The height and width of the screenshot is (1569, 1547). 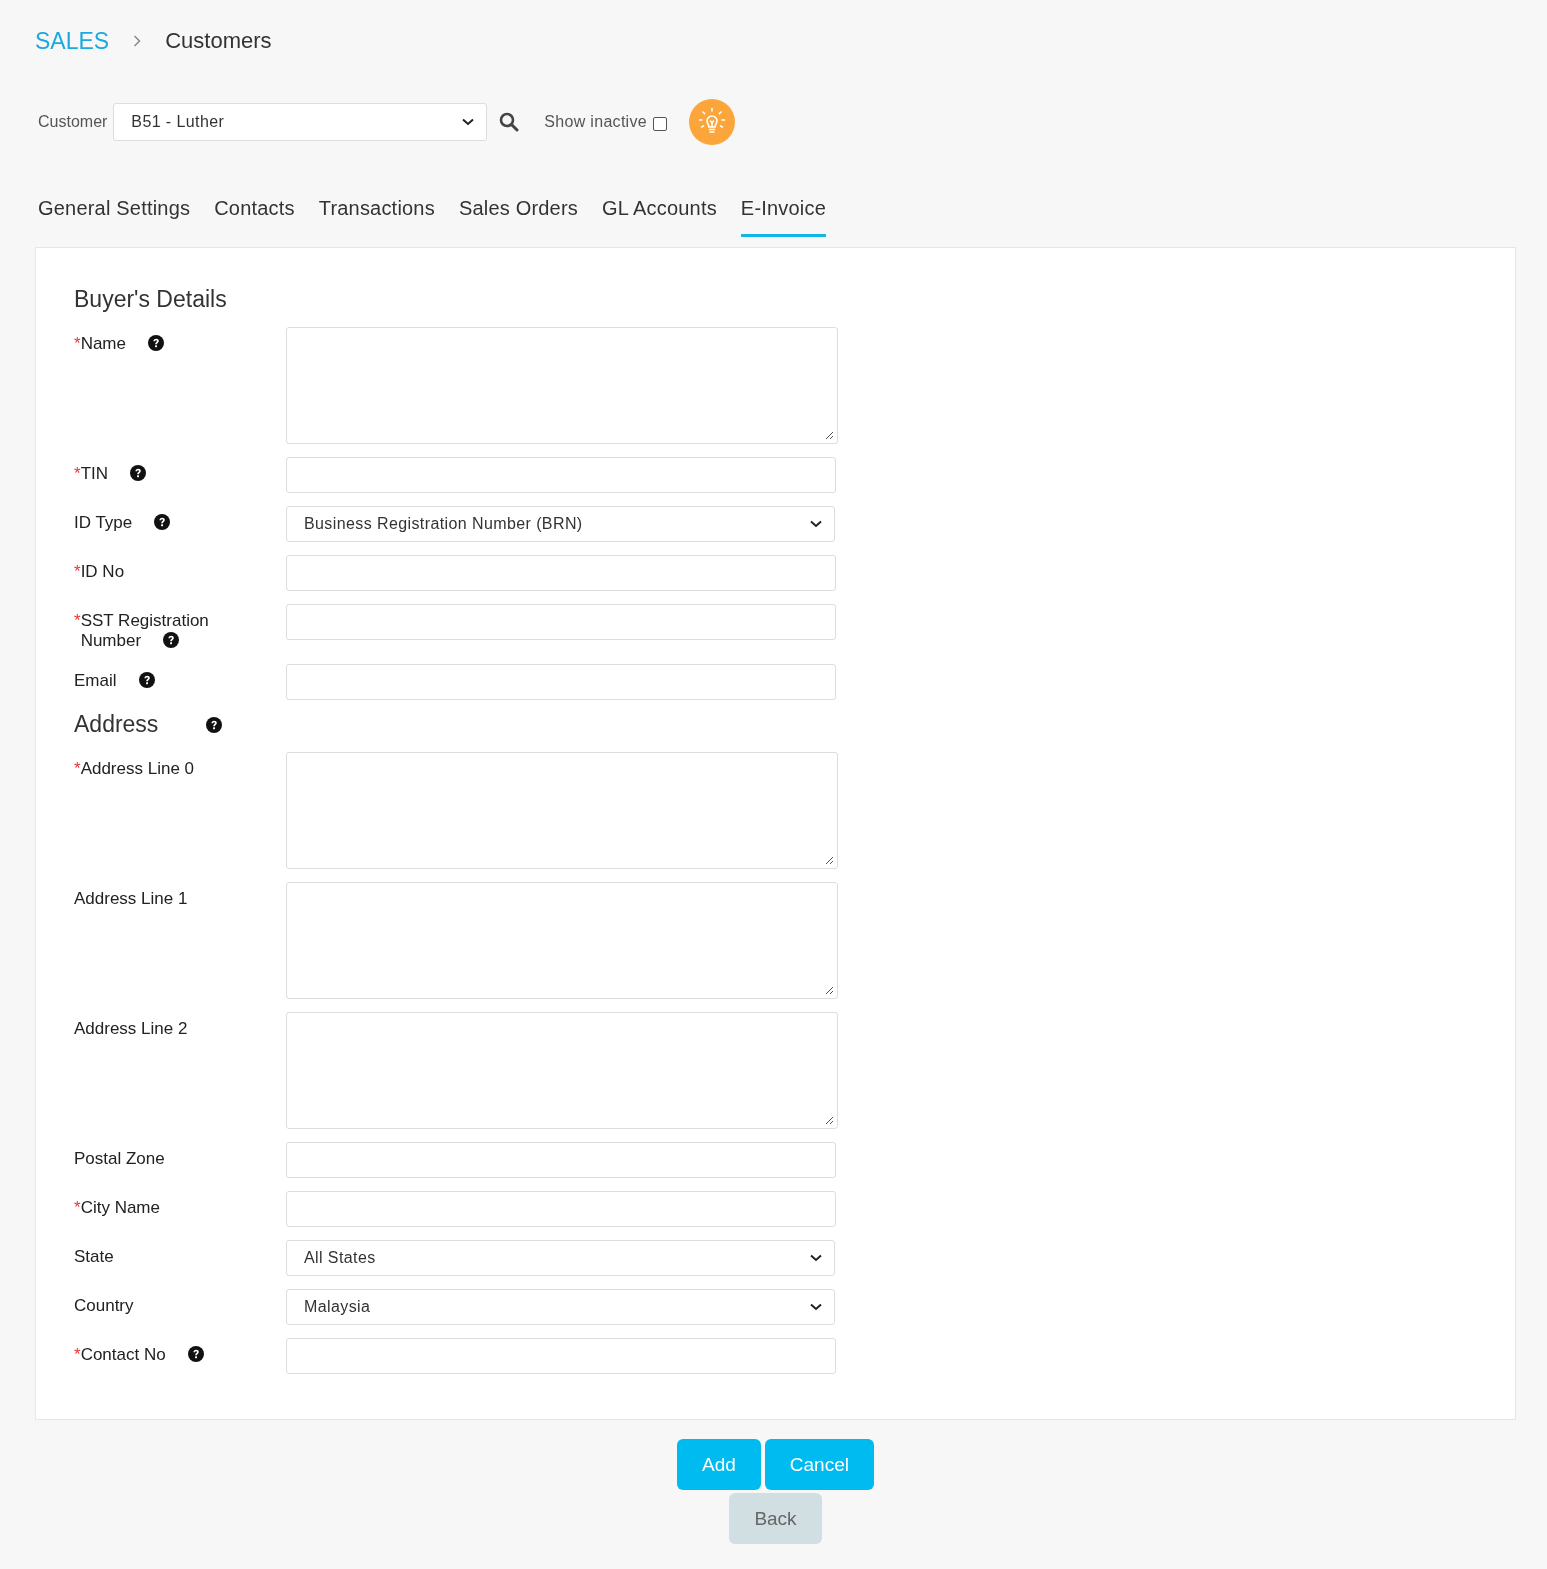 What do you see at coordinates (104, 1305) in the screenshot?
I see `field-label: Country` at bounding box center [104, 1305].